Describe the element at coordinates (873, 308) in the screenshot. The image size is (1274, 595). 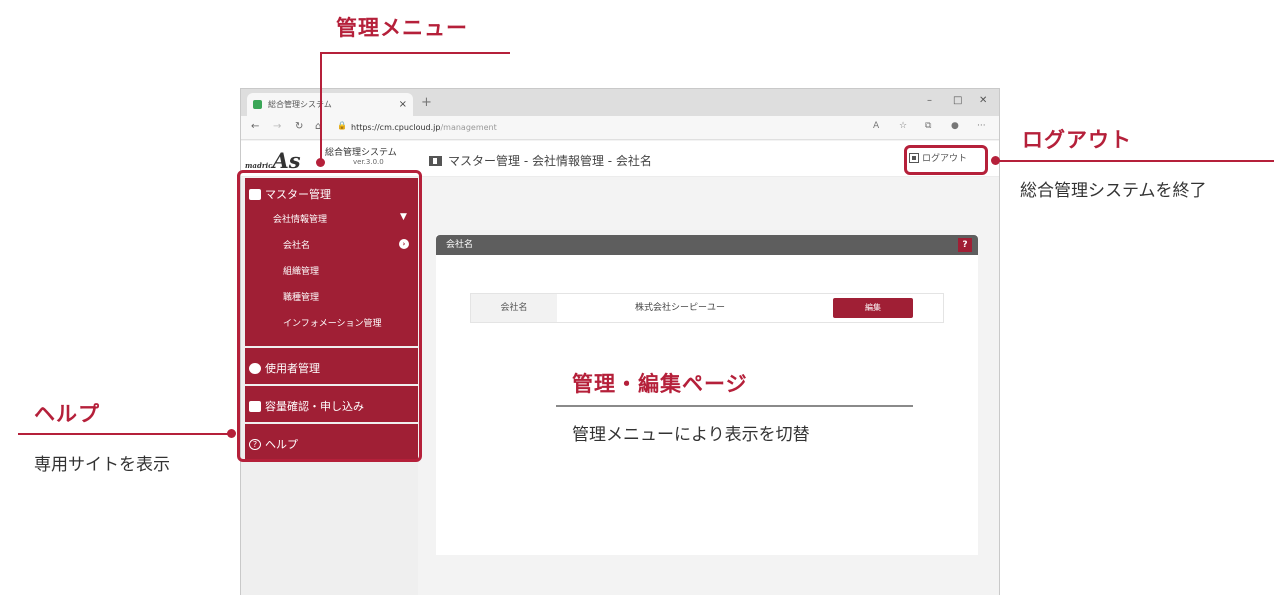
I see `edit-button: 編集` at that location.